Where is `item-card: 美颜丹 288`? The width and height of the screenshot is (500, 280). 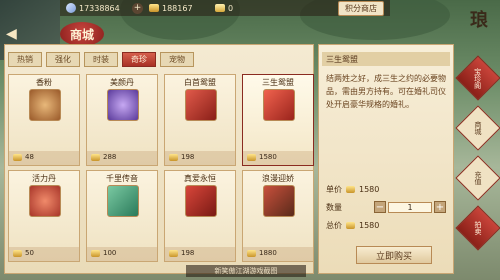 item-card: 美颜丹 288 is located at coordinates (122, 120).